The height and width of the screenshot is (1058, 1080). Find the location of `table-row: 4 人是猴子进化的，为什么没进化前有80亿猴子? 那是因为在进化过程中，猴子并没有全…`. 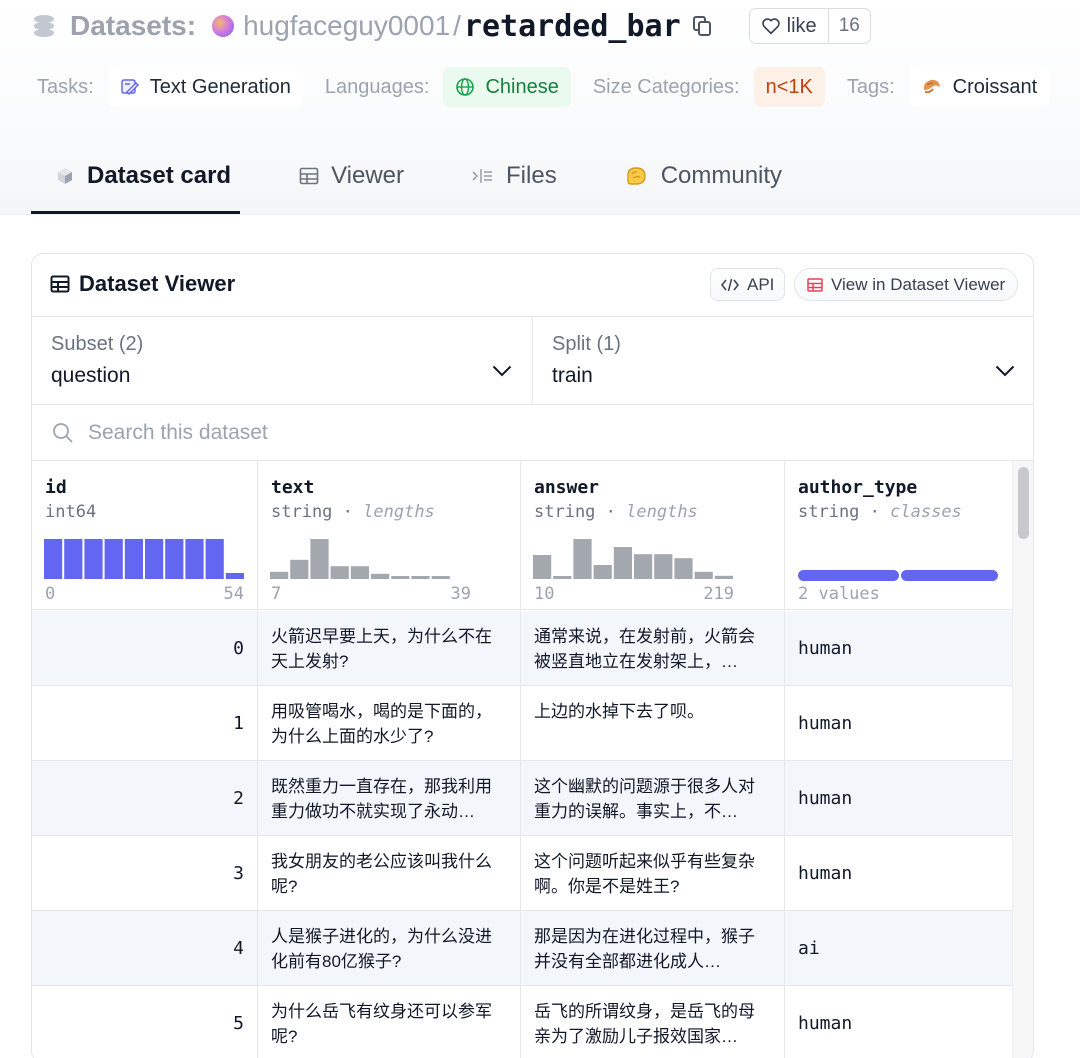

table-row: 4 人是猴子进化的，为什么没进化前有80亿猴子? 那是因为在进化过程中，猴子并没有全… is located at coordinates (522, 948).